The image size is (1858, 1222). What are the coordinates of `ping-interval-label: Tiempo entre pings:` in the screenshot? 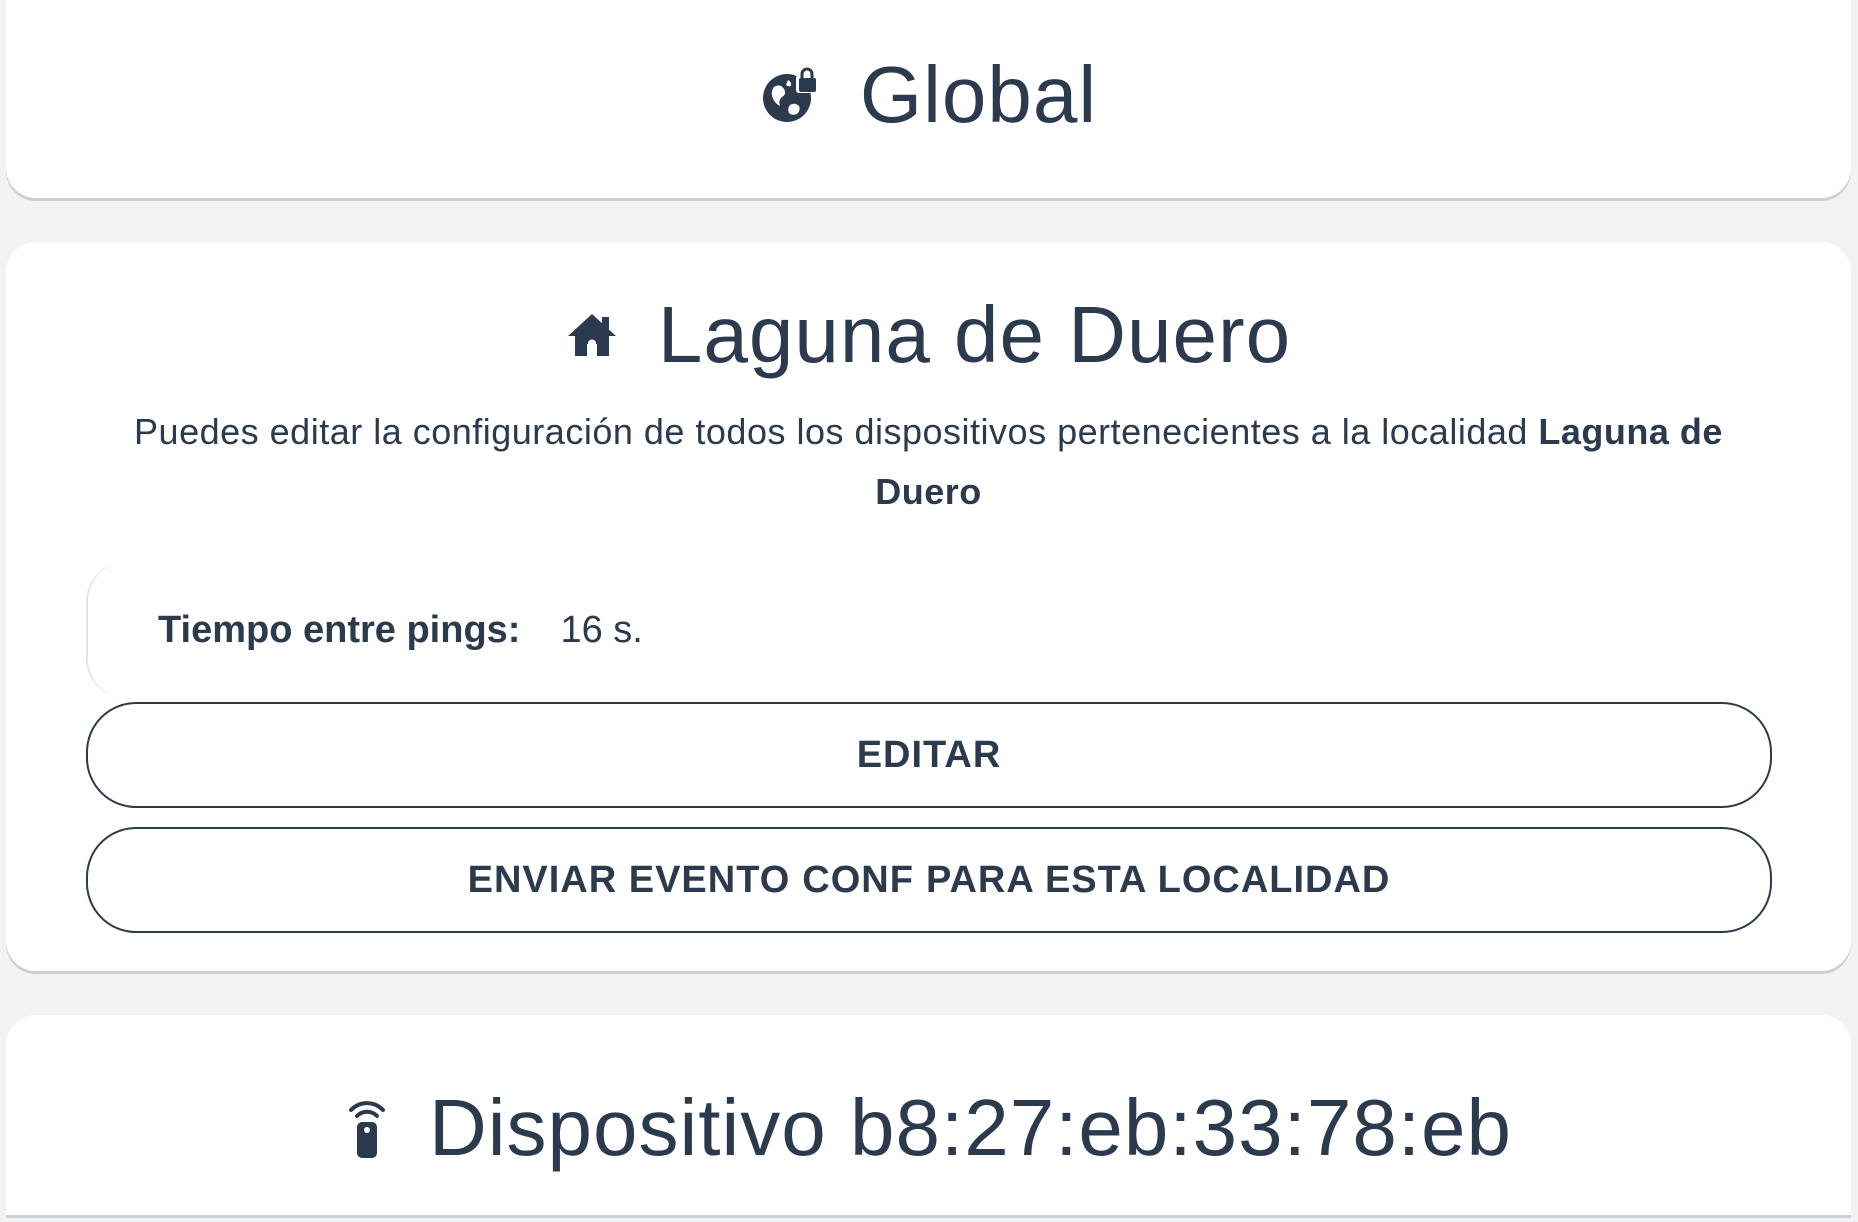 It's located at (339, 629).